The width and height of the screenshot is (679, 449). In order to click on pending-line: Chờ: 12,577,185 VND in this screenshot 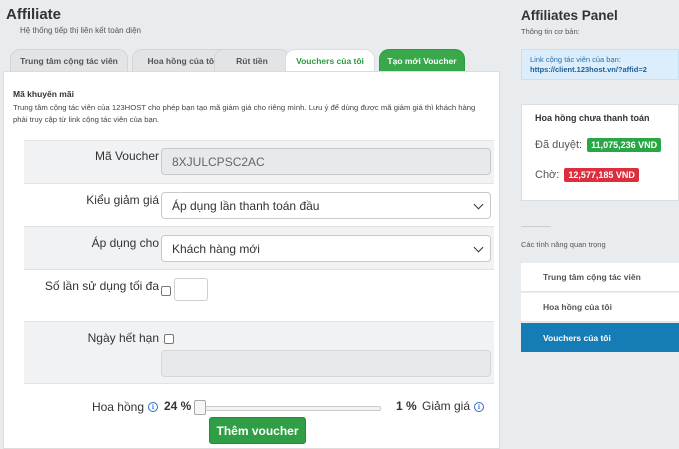, I will do `click(587, 175)`.